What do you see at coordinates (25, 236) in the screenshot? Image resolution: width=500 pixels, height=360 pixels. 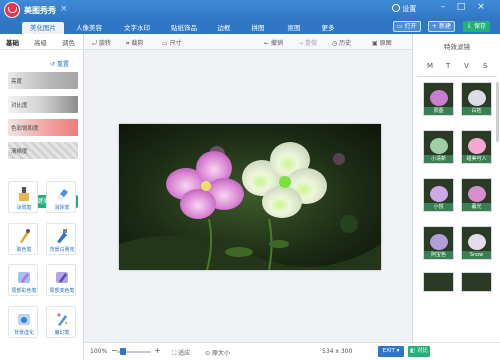 I see `color-picker-icon` at bounding box center [25, 236].